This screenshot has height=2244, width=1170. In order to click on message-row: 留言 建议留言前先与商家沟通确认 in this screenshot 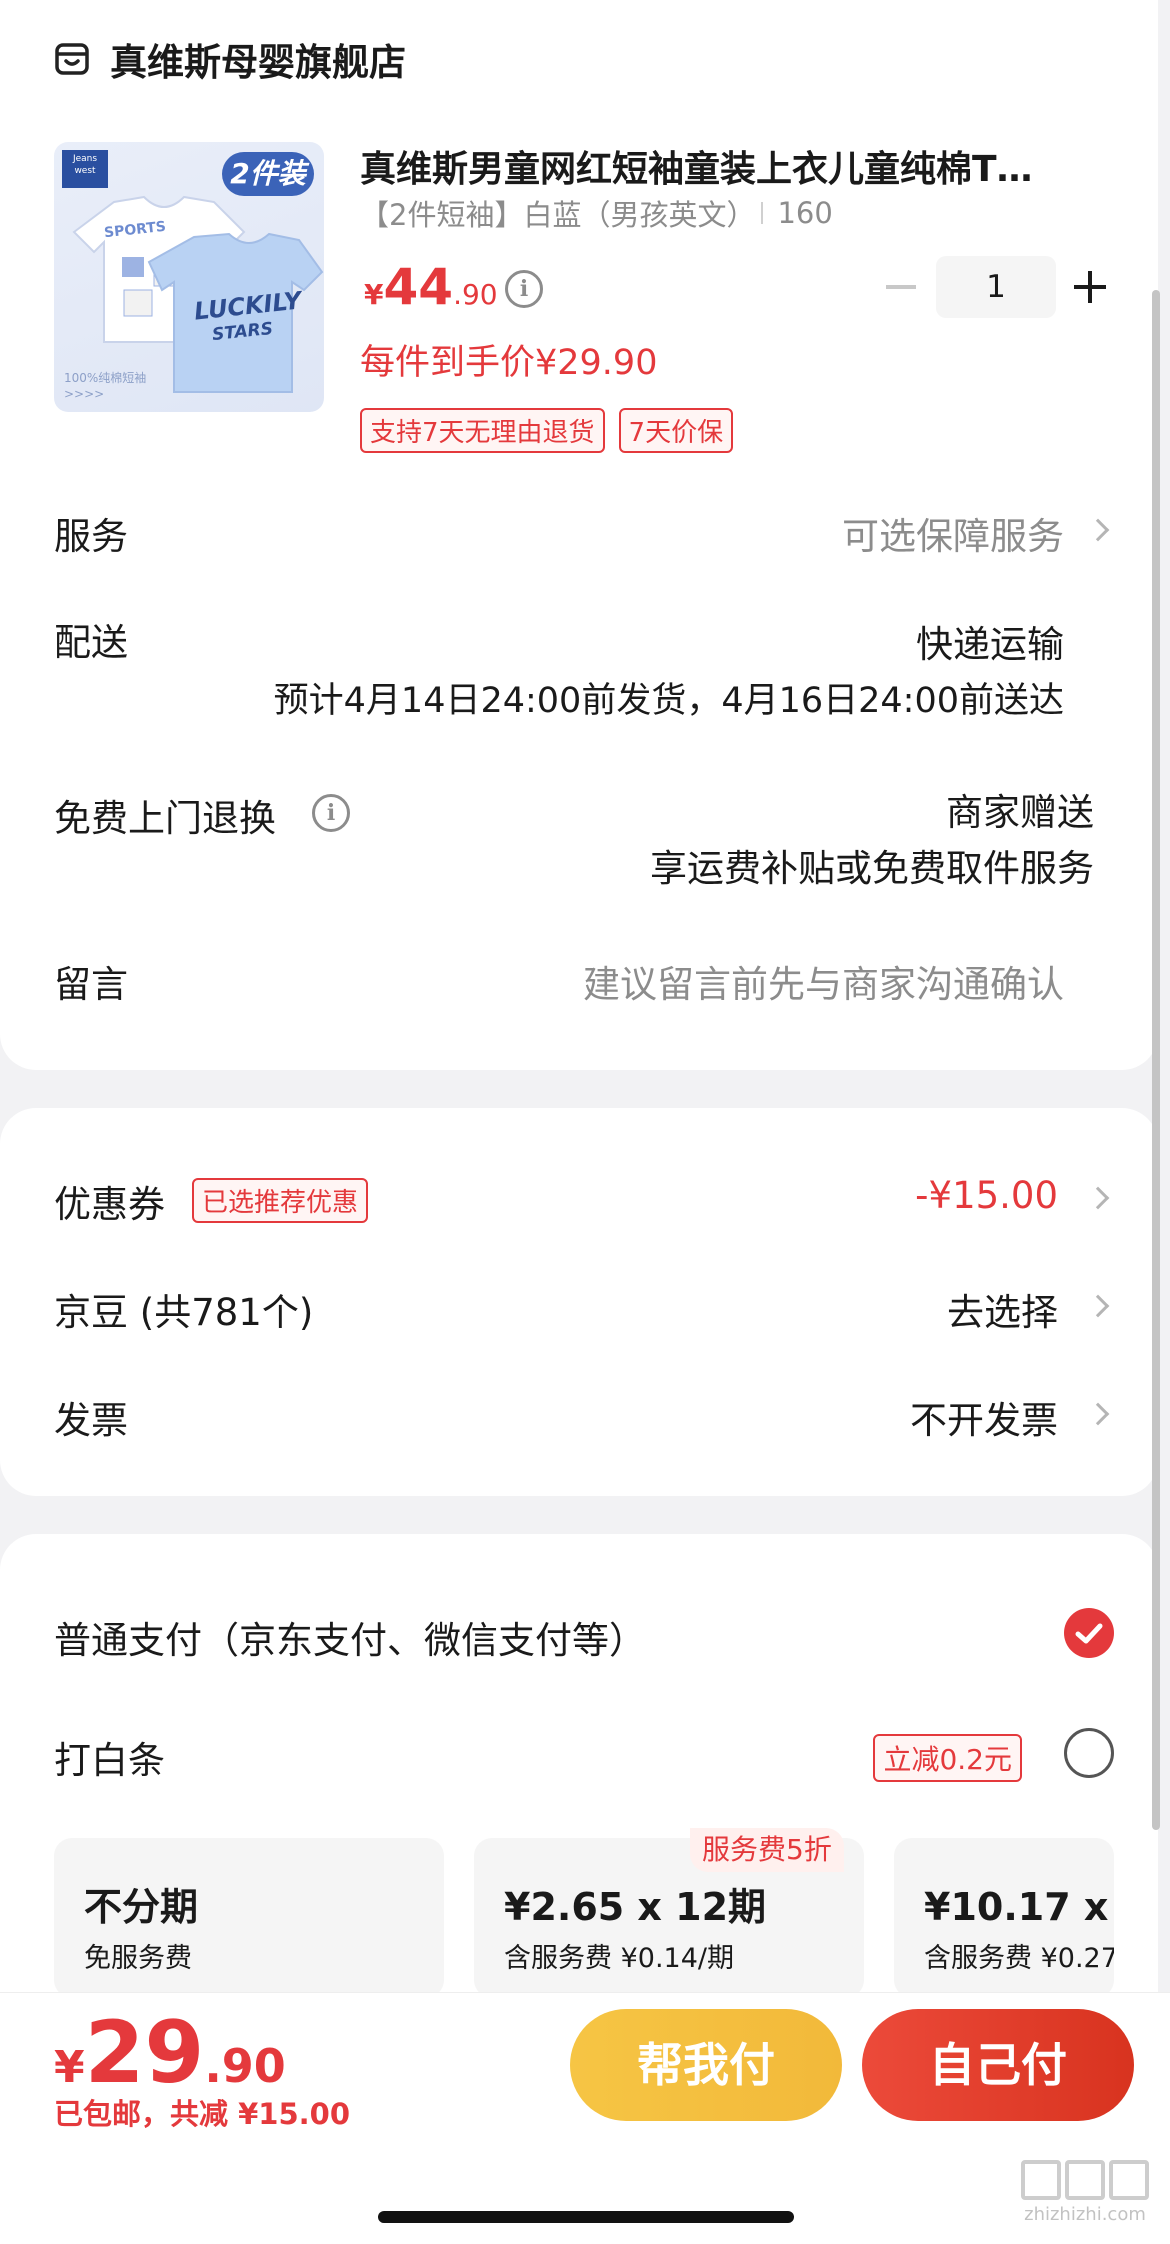, I will do `click(584, 978)`.